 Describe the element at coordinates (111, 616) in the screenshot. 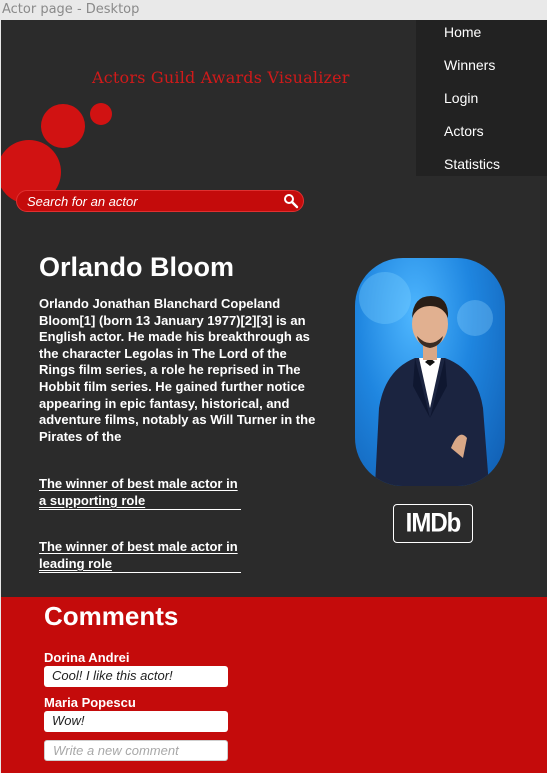

I see `comments-title: Comments` at that location.